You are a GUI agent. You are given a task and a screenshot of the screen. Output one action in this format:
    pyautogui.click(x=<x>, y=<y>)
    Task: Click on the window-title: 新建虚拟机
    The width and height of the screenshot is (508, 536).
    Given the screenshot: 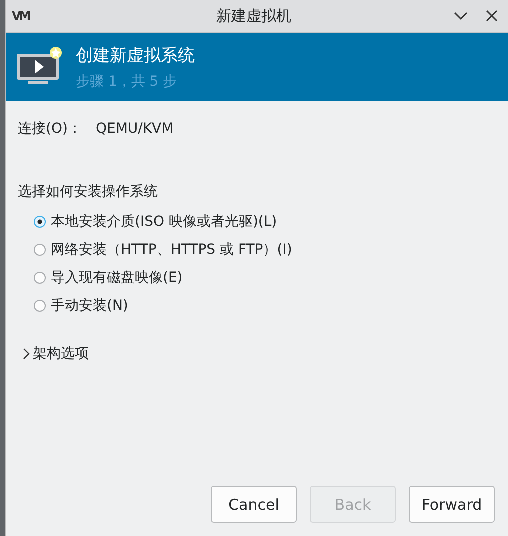 What is the action you would take?
    pyautogui.click(x=254, y=16)
    